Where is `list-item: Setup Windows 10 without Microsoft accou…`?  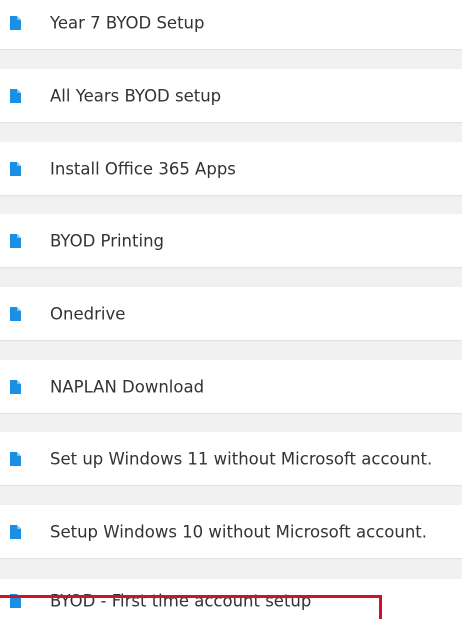 list-item: Setup Windows 10 without Microsoft accou… is located at coordinates (231, 531).